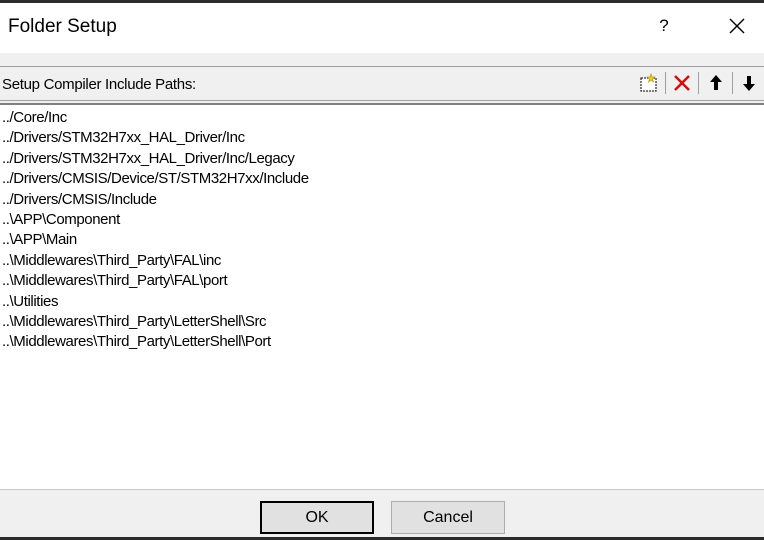  I want to click on list-item: ../Drivers/CMSIS/Include, so click(382, 200).